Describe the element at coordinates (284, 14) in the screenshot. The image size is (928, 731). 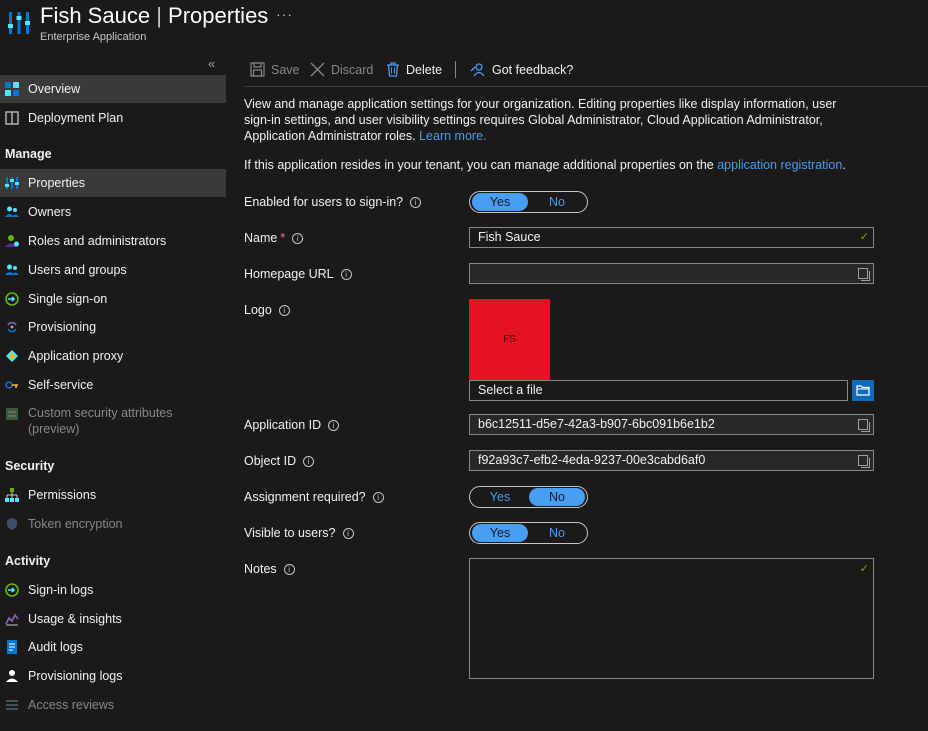
I see `more-options-button: ···` at that location.